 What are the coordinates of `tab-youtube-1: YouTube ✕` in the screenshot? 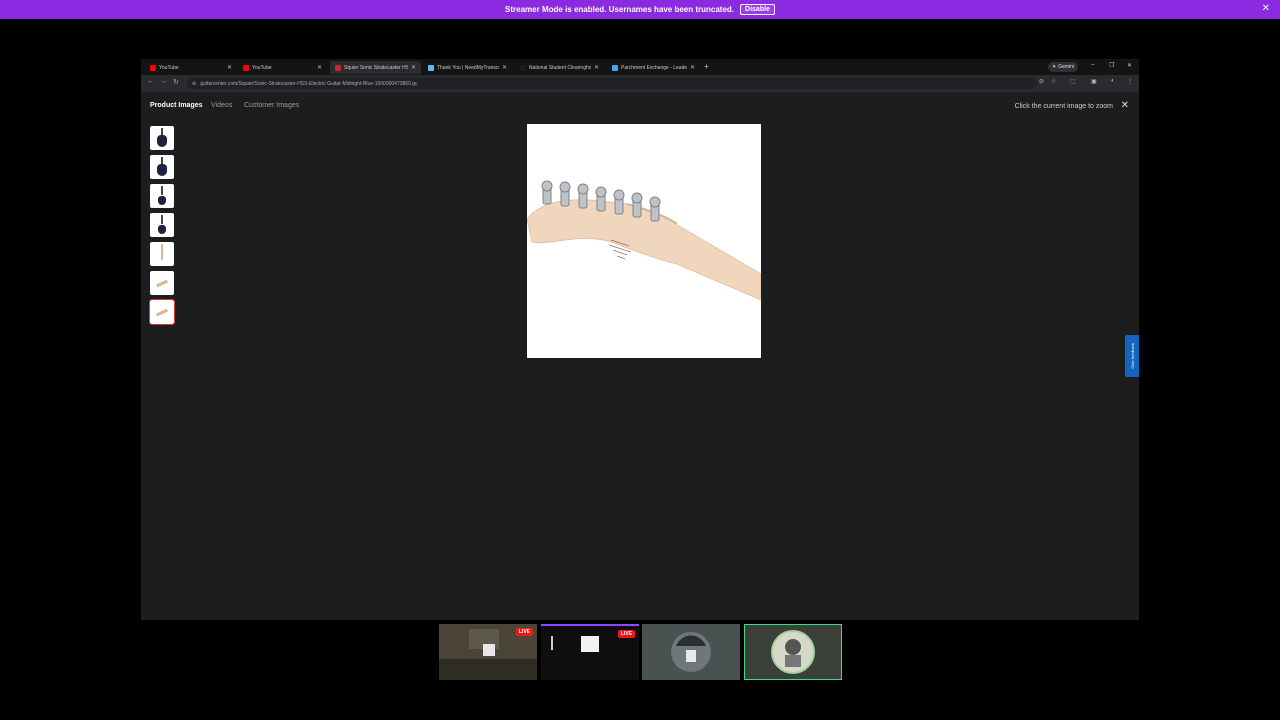 It's located at (191, 67).